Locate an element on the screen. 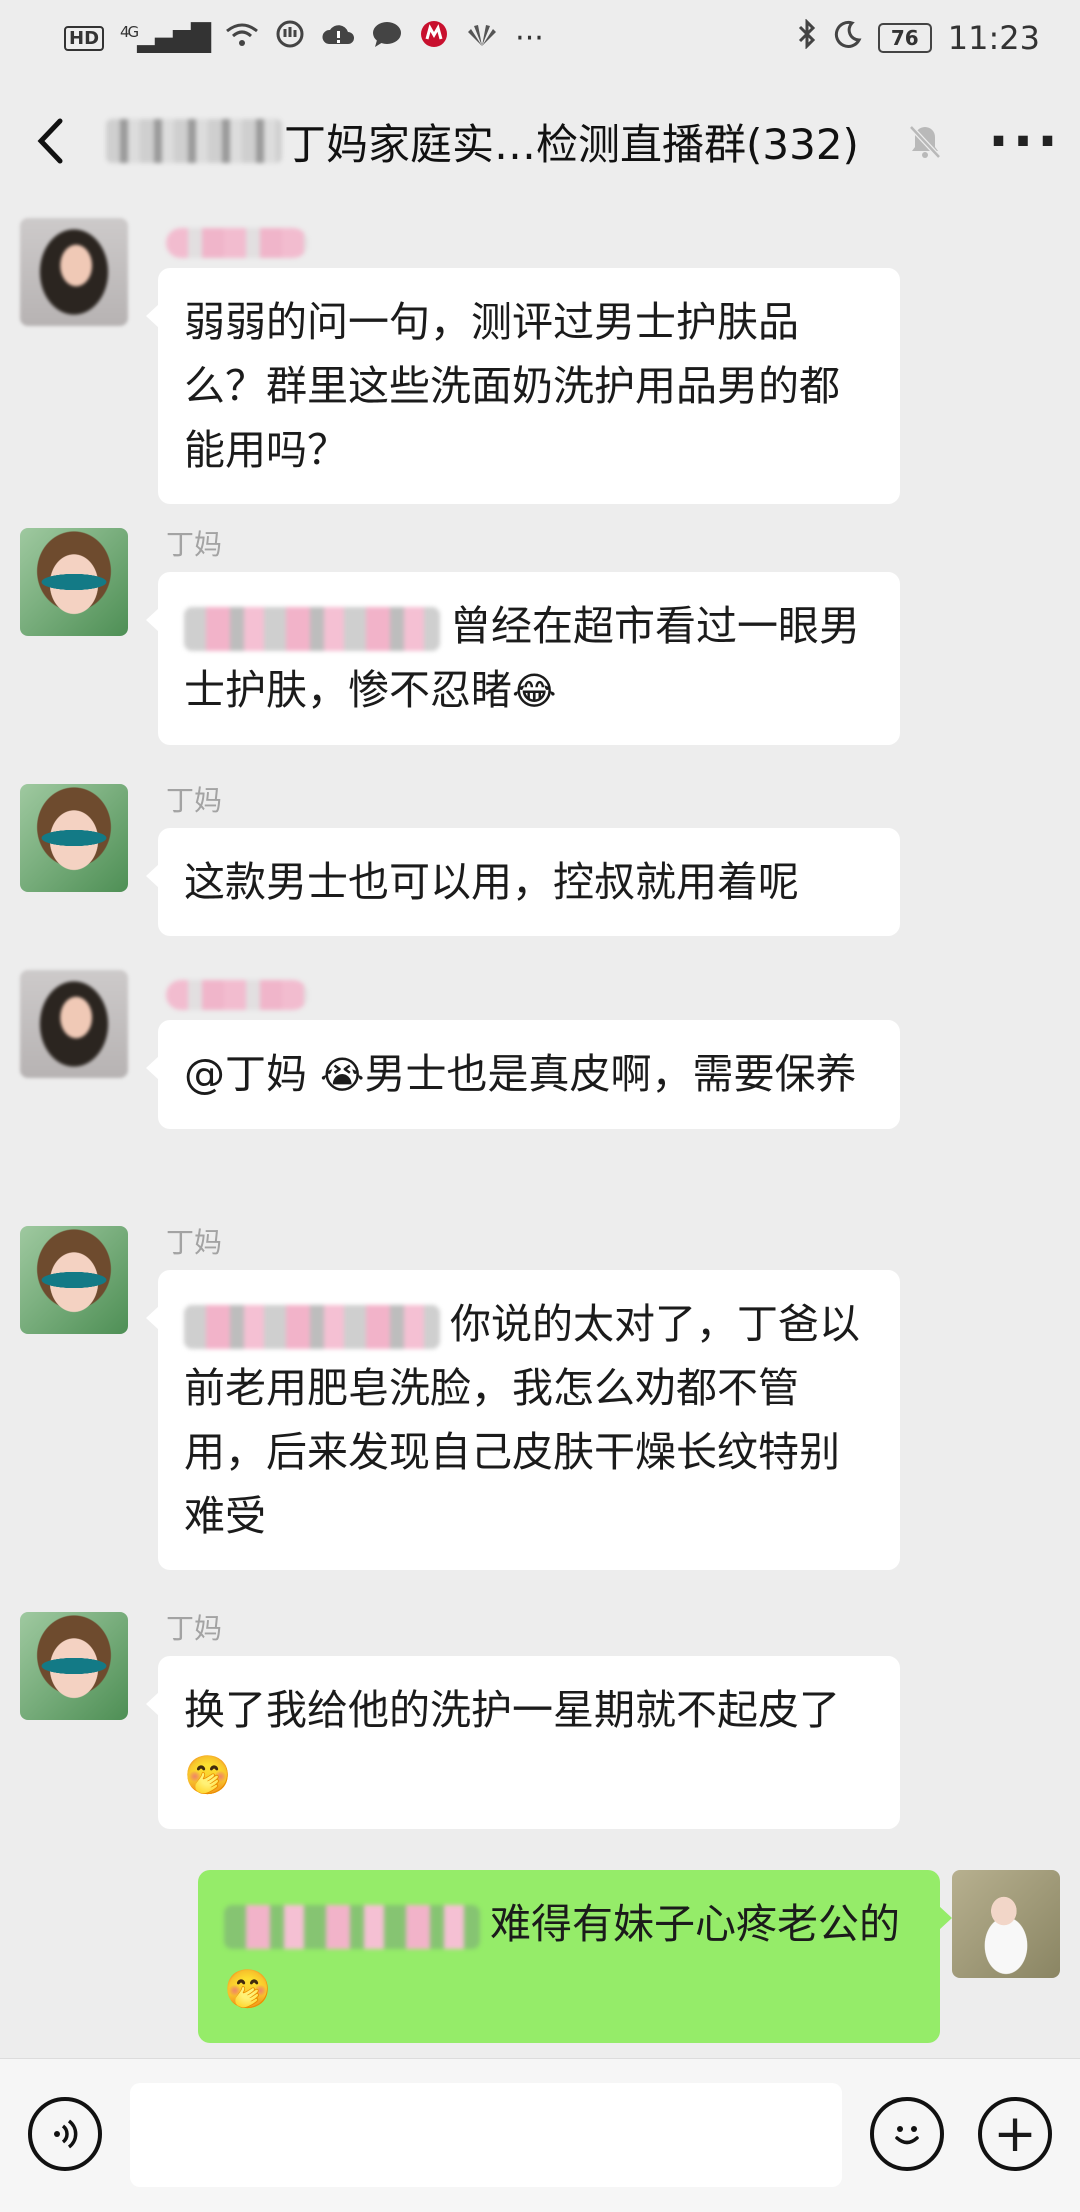 The height and width of the screenshot is (2212, 1080). plus-icon: + is located at coordinates (1015, 2134).